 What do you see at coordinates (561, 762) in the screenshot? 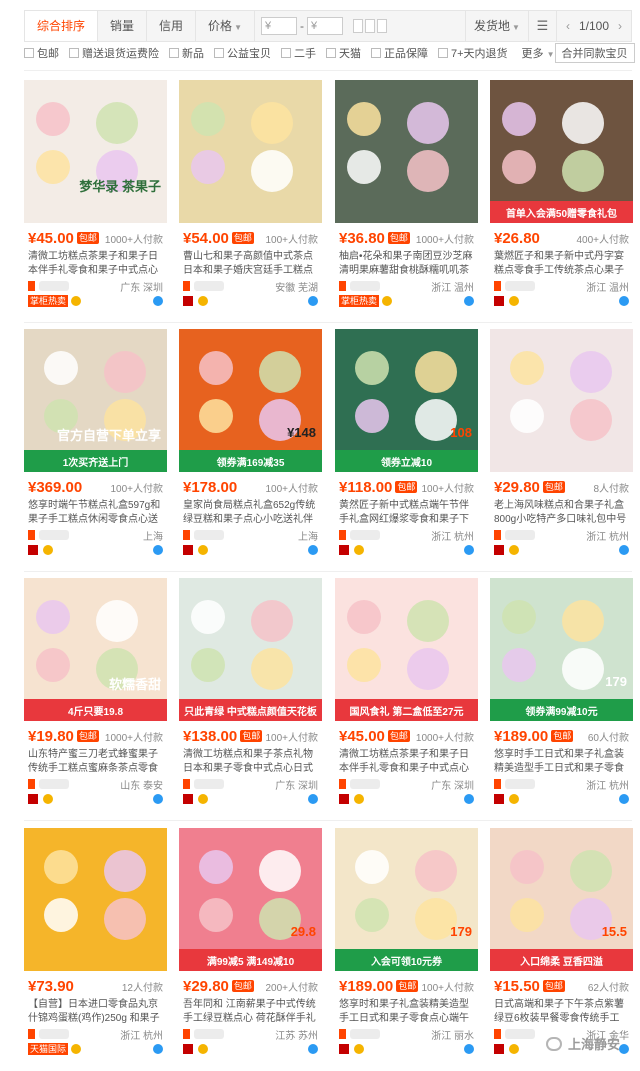
I see `product-title-link: 悠享时手工日式和果子礼盒装精美造型手工日式和果子零食点心端午节送礼品` at bounding box center [561, 762].